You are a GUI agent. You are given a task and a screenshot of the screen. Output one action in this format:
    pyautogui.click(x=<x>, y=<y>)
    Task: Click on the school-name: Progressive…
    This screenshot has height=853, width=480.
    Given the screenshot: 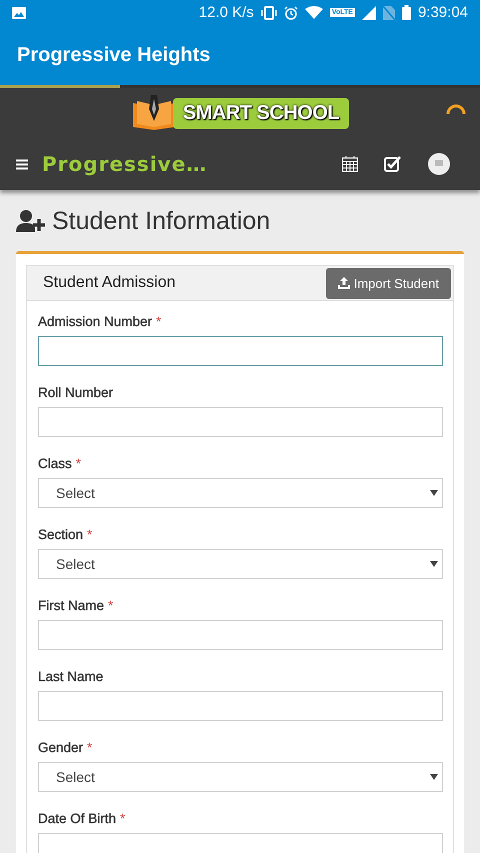 What is the action you would take?
    pyautogui.click(x=125, y=164)
    